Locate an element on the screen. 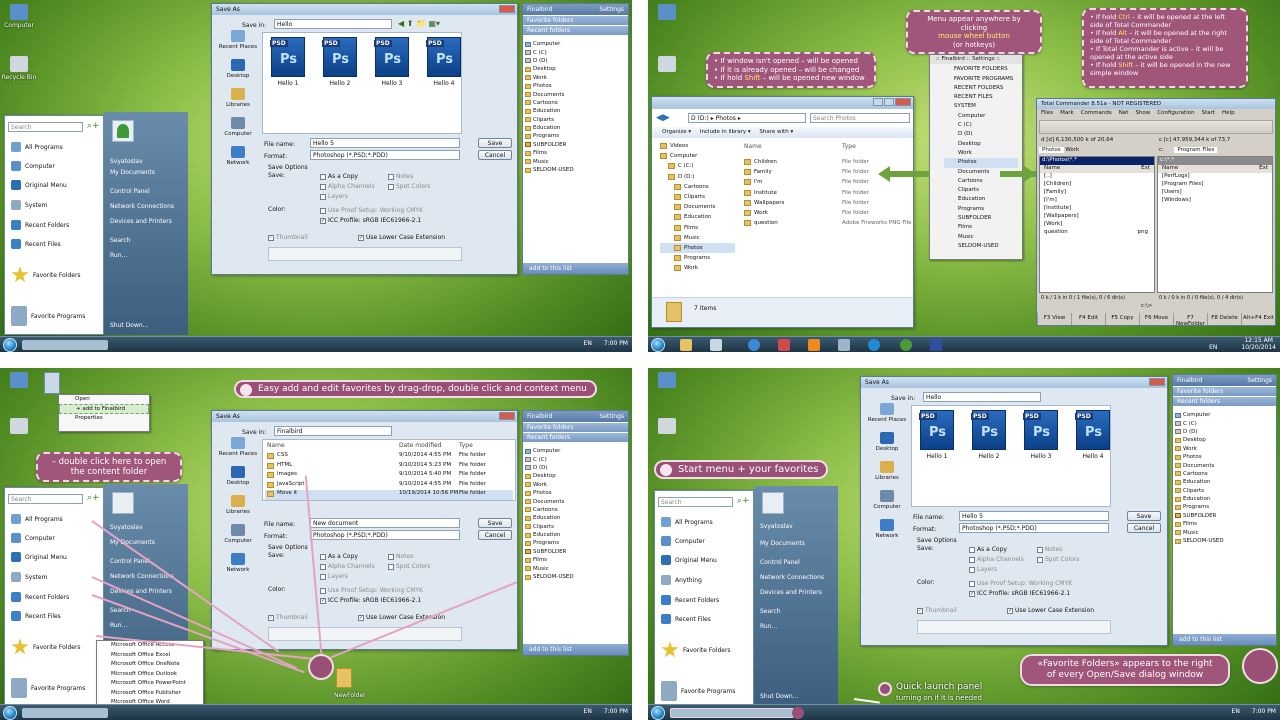  file-row: Wallpapers File folder is located at coordinates (828, 203).